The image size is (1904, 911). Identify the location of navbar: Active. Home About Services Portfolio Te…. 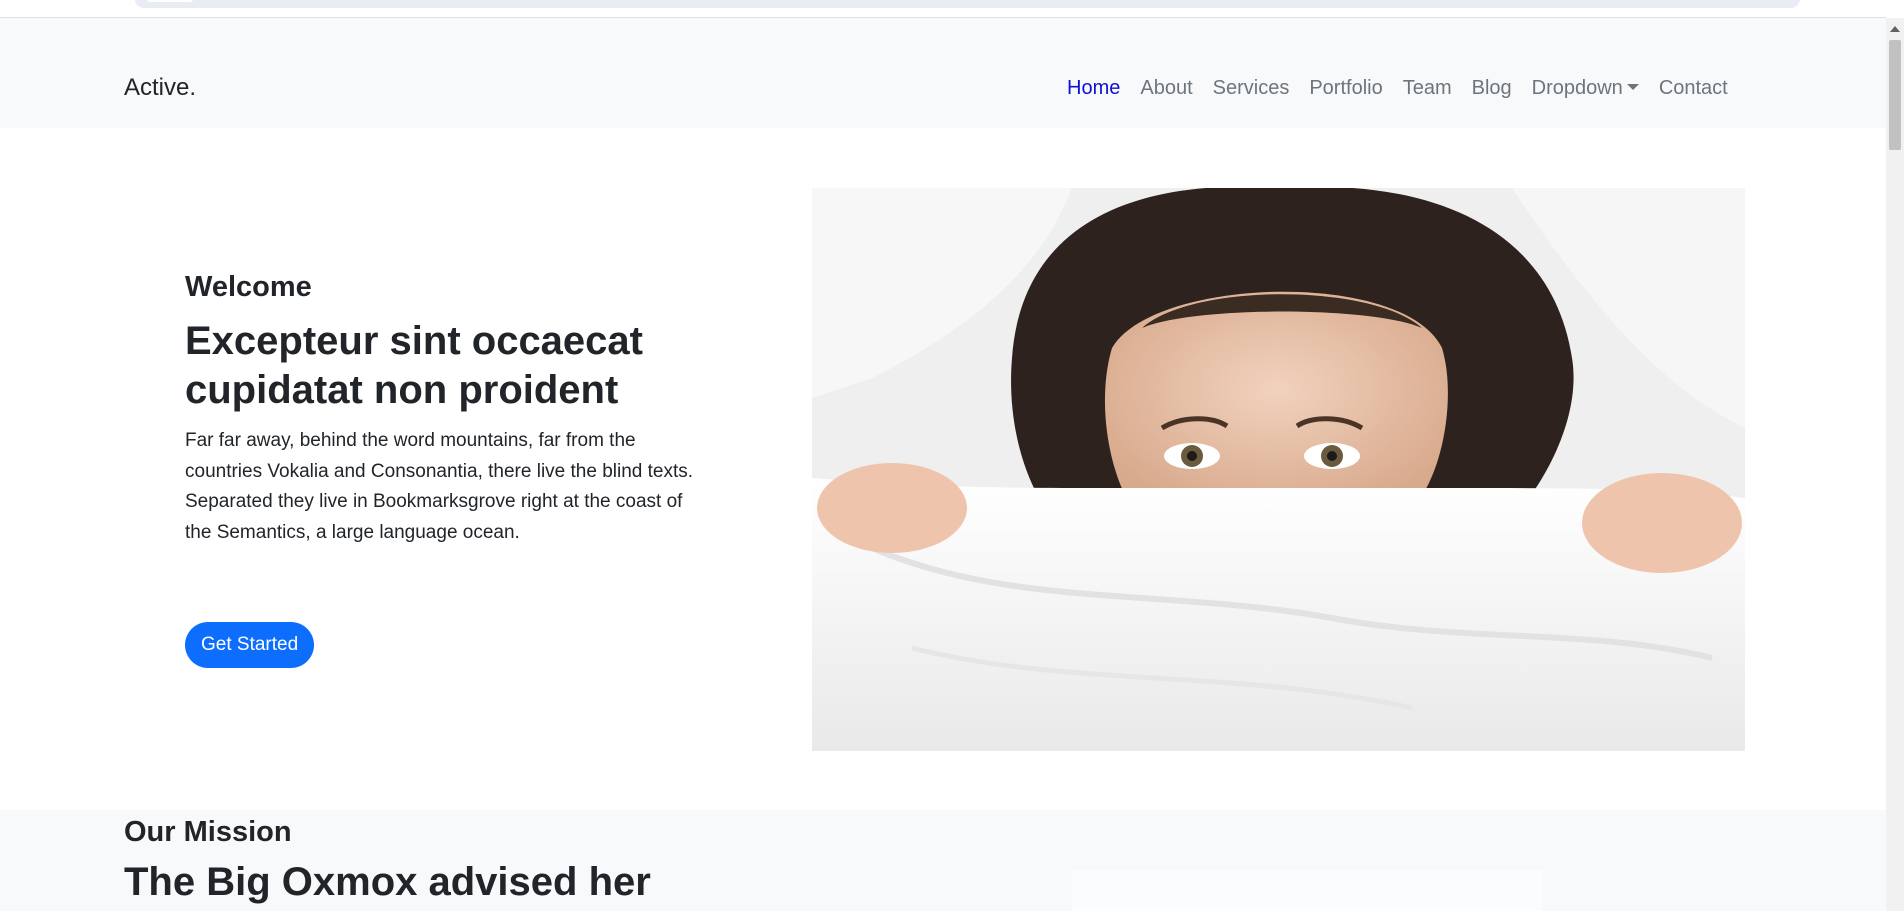
(943, 73).